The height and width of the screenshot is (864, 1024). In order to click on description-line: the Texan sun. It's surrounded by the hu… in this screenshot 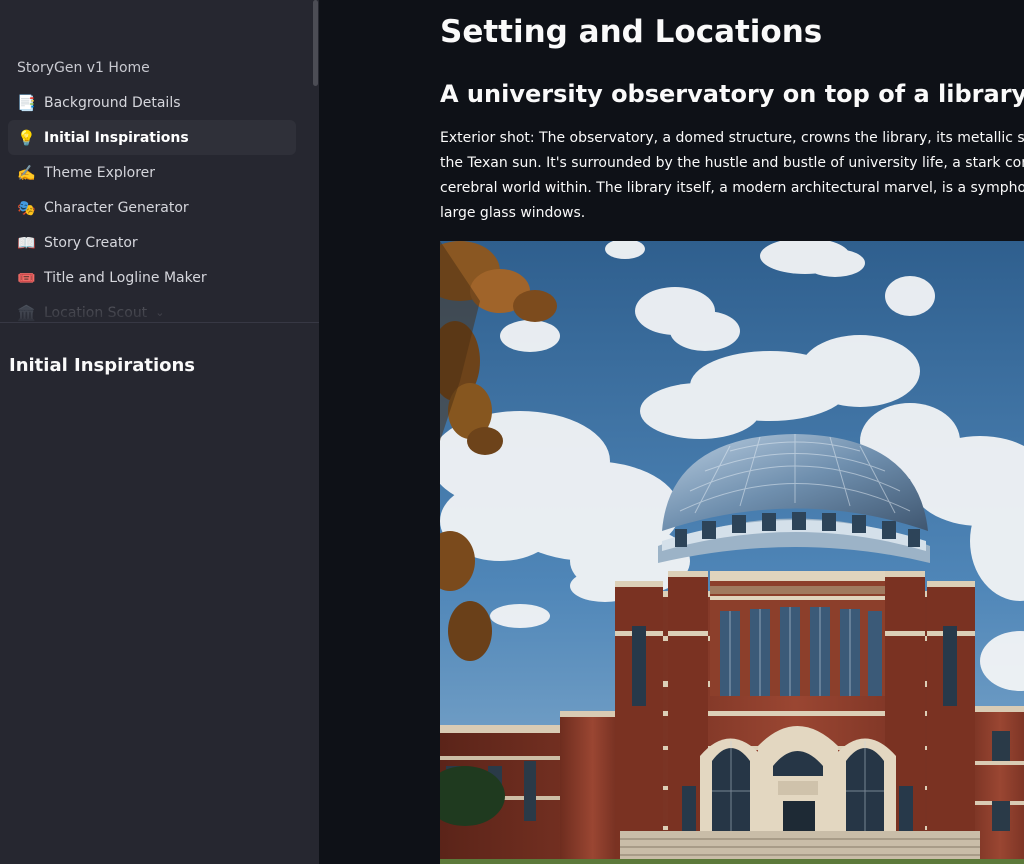, I will do `click(732, 163)`.